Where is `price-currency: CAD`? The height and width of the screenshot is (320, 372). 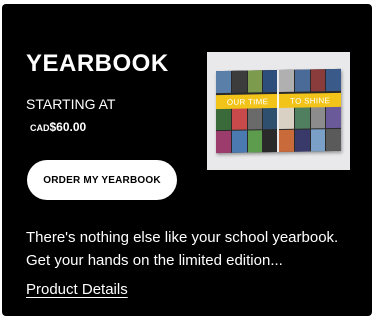 price-currency: CAD is located at coordinates (40, 128).